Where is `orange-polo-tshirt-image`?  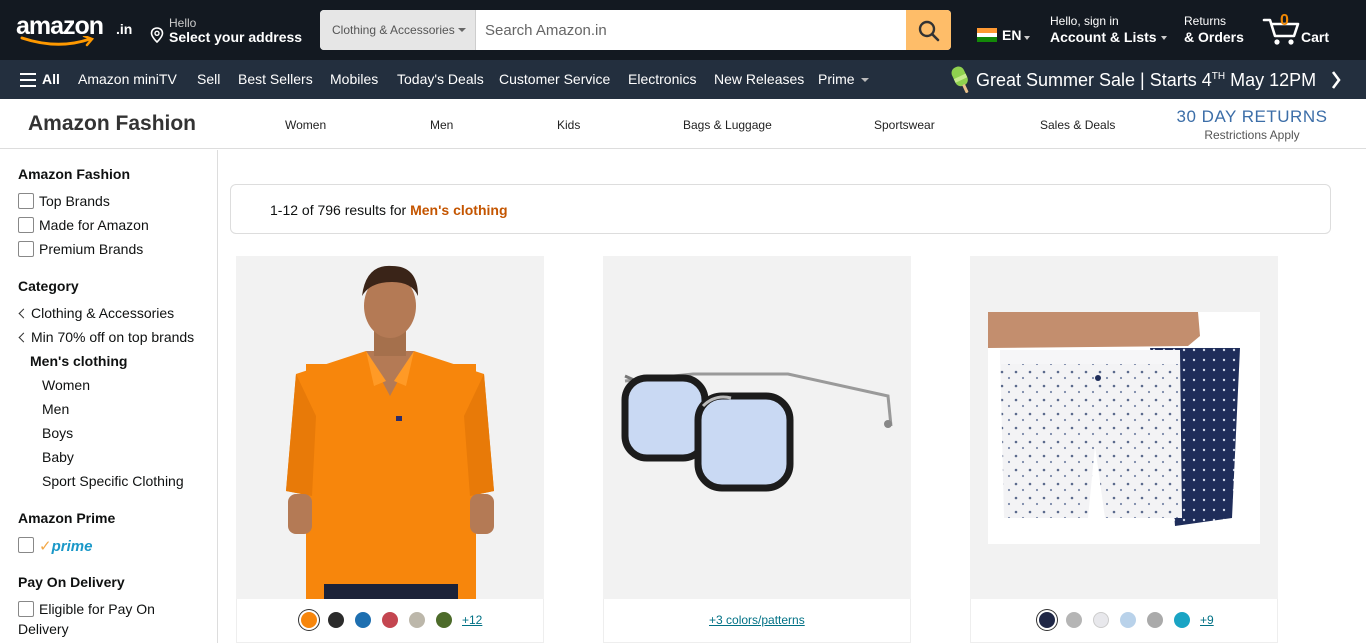
orange-polo-tshirt-image is located at coordinates (390, 432).